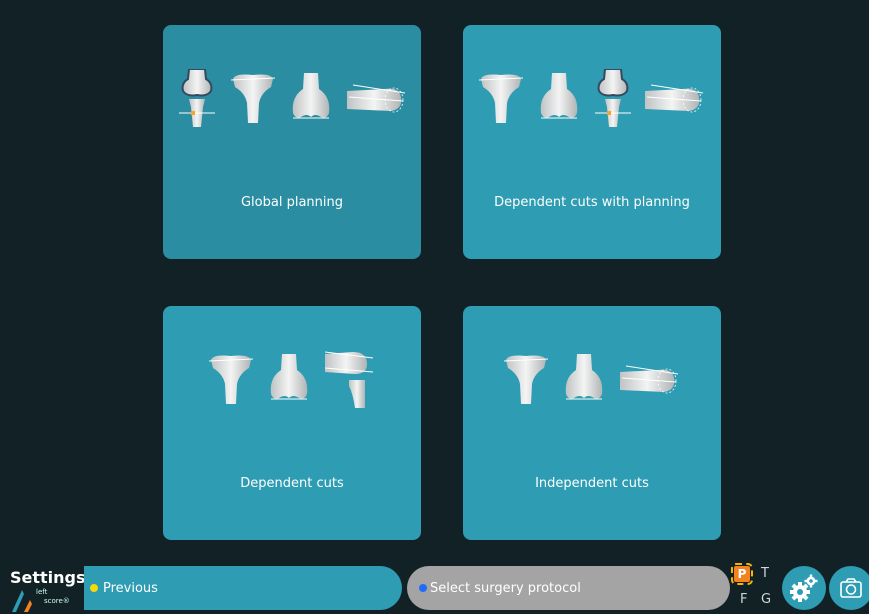  I want to click on tracker-indicators: P T F G, so click(754, 587).